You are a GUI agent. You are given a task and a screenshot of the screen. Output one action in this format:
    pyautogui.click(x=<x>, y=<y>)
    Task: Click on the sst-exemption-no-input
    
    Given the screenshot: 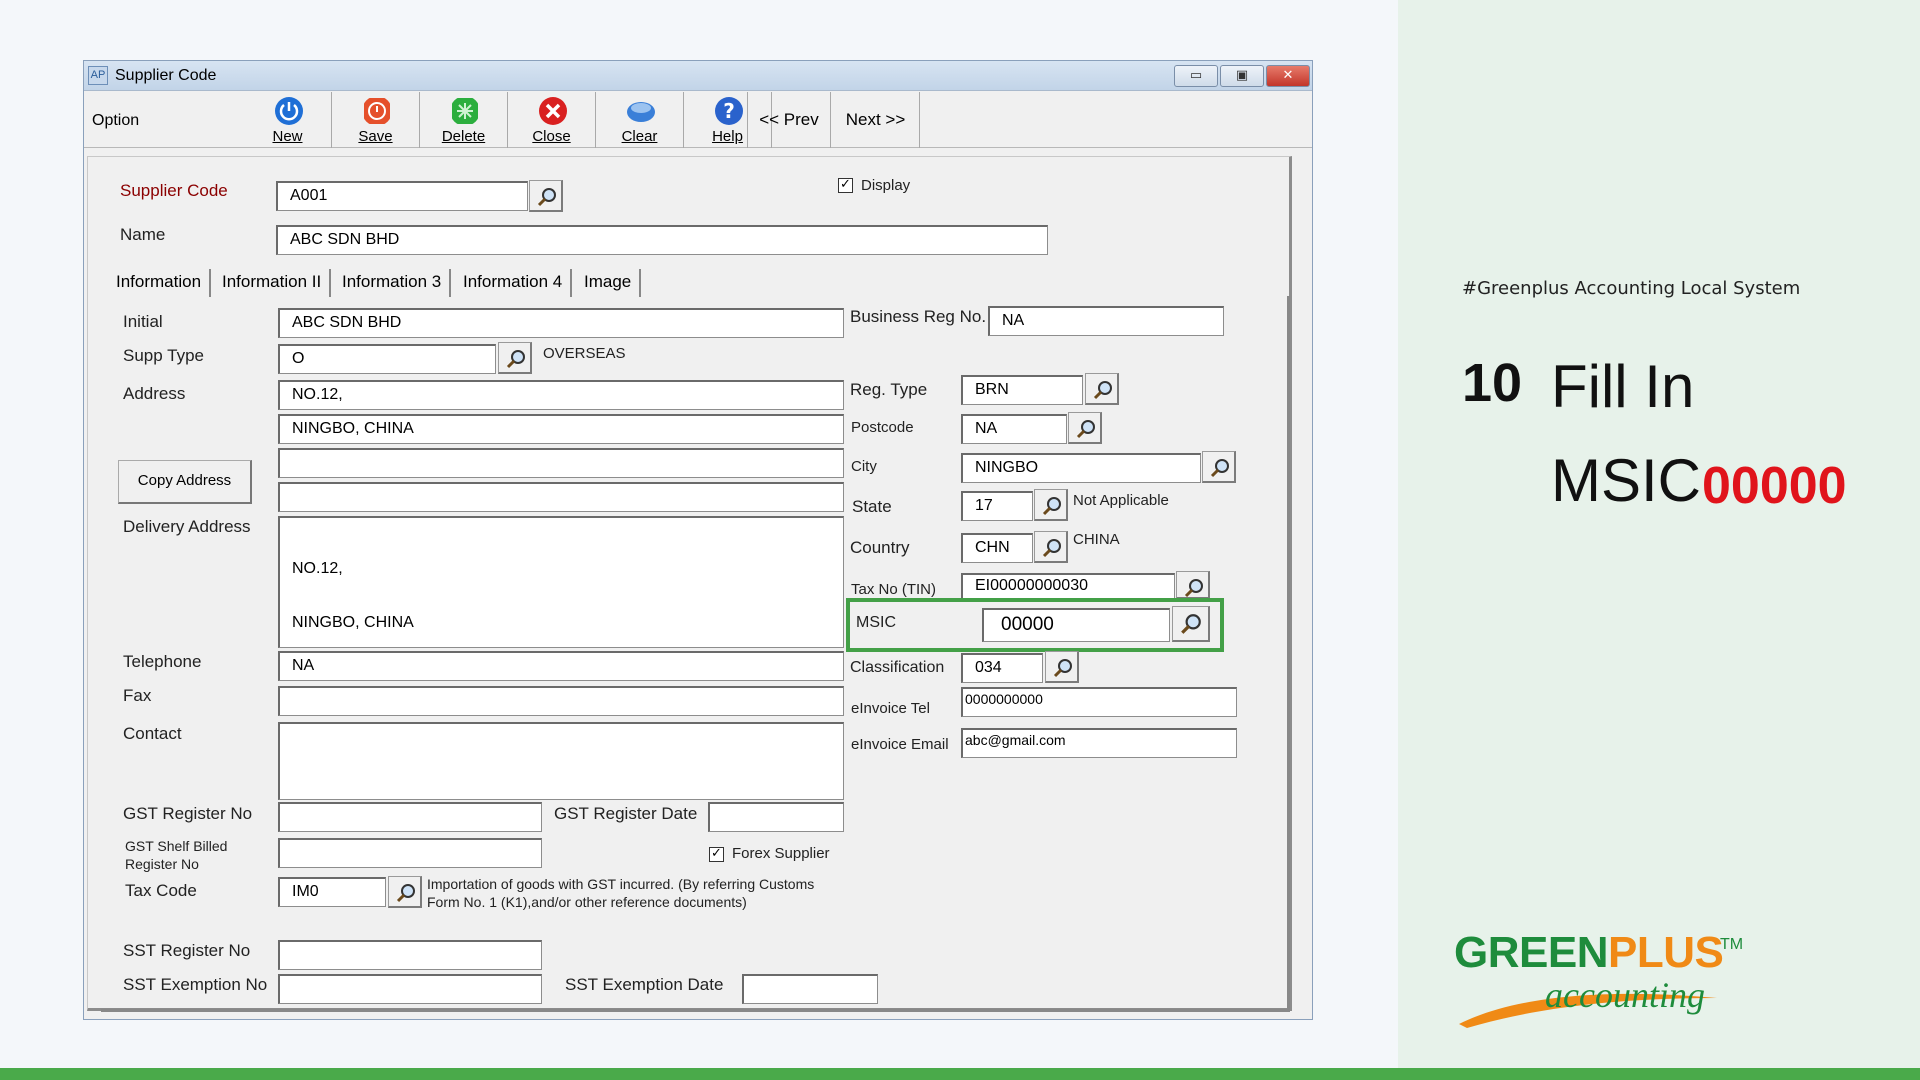 What is the action you would take?
    pyautogui.click(x=410, y=989)
    